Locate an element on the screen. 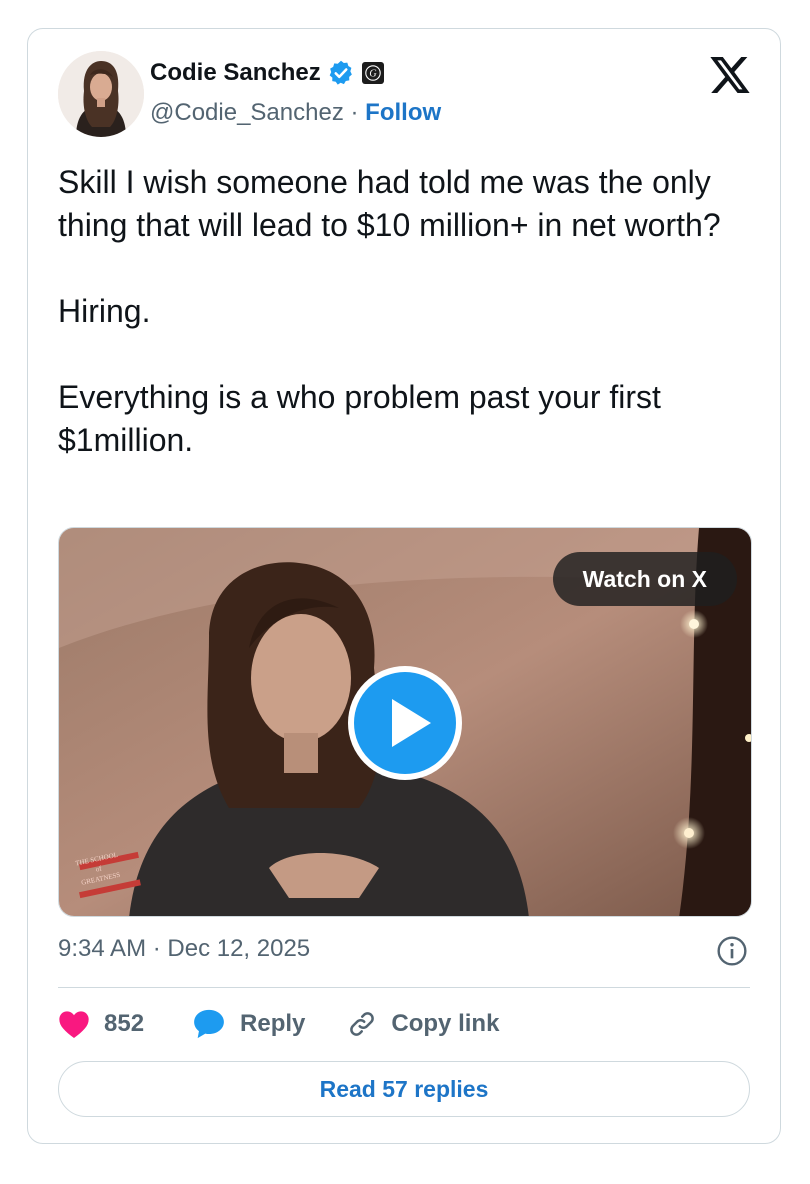 This screenshot has width=810, height=1184. tweet-timestamp: 9:34 AM · Dec 12, 2025 is located at coordinates (184, 949).